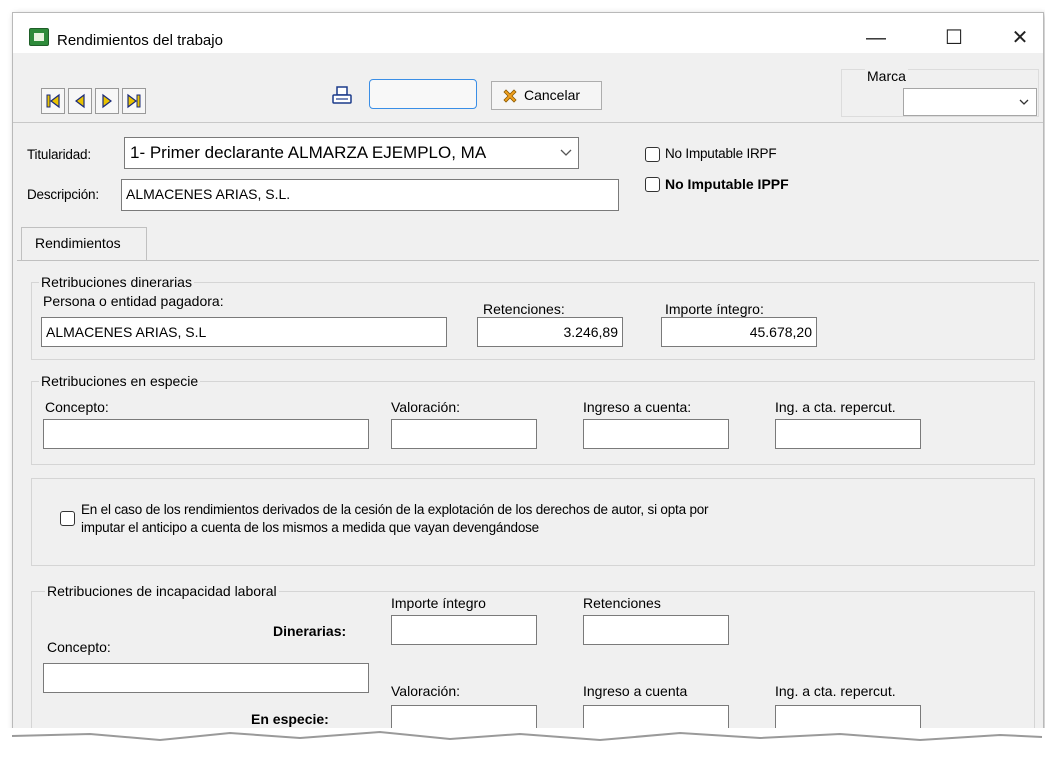 The width and height of the screenshot is (1045, 768). What do you see at coordinates (622, 603) in the screenshot?
I see `incapacidad-retenciones-label: Retenciones` at bounding box center [622, 603].